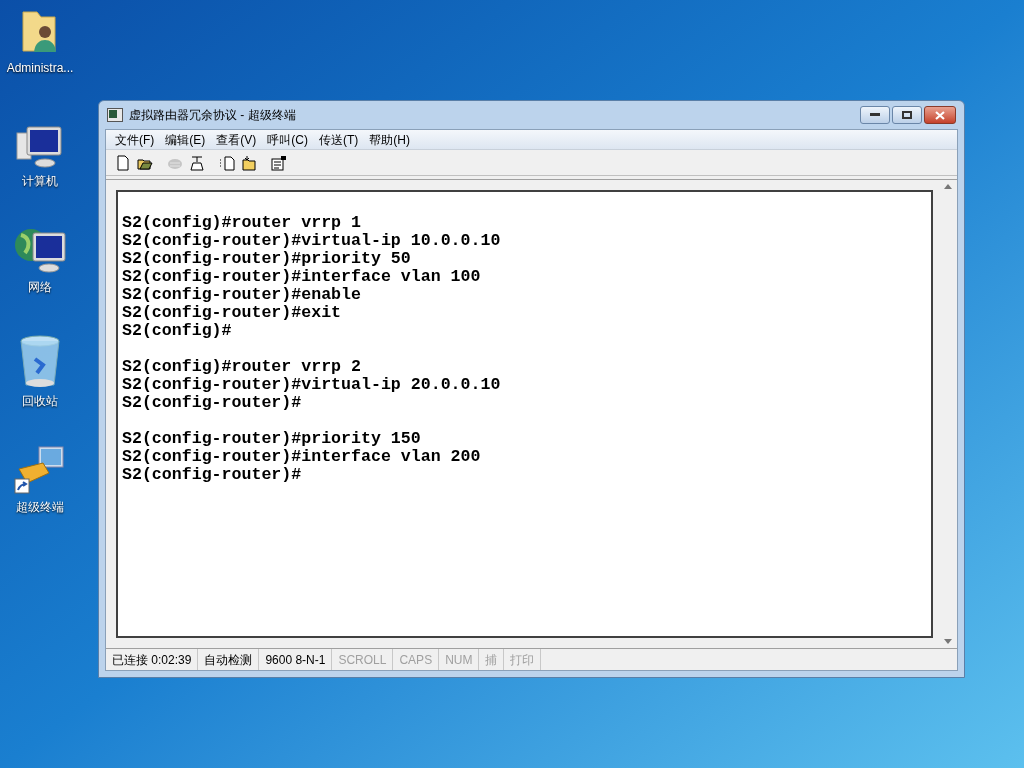  Describe the element at coordinates (232, 313) in the screenshot. I see `terminal-line: S2(config-router)#exit` at that location.